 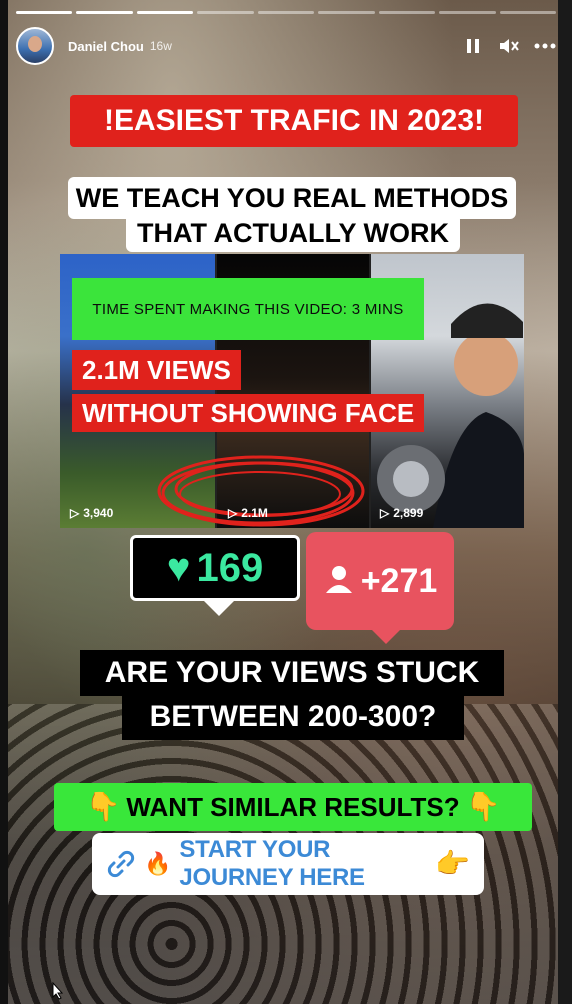 I want to click on view-count-2: ▷ 2.1M, so click(x=248, y=513).